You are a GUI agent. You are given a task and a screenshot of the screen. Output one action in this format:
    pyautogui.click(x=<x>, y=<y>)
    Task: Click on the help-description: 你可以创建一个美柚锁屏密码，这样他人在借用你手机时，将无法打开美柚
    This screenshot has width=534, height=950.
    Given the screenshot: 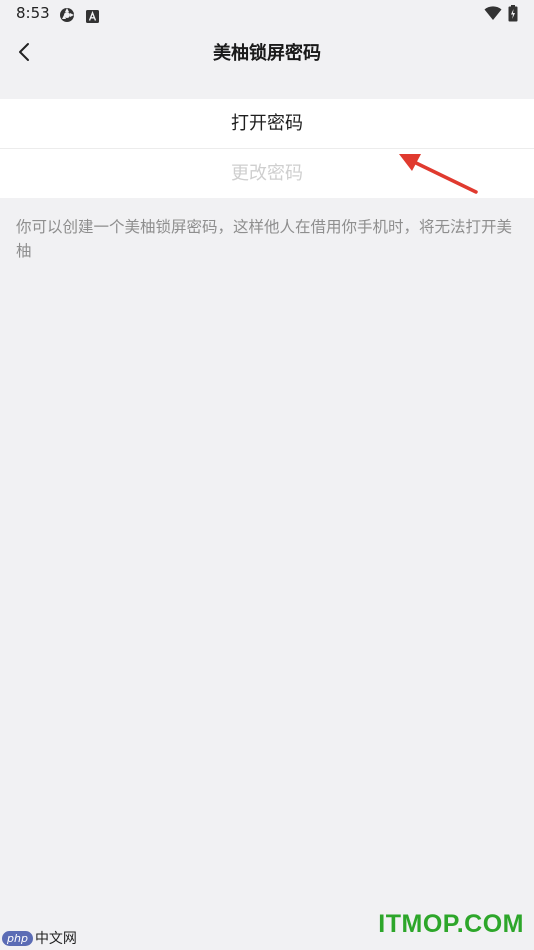 What is the action you would take?
    pyautogui.click(x=264, y=239)
    